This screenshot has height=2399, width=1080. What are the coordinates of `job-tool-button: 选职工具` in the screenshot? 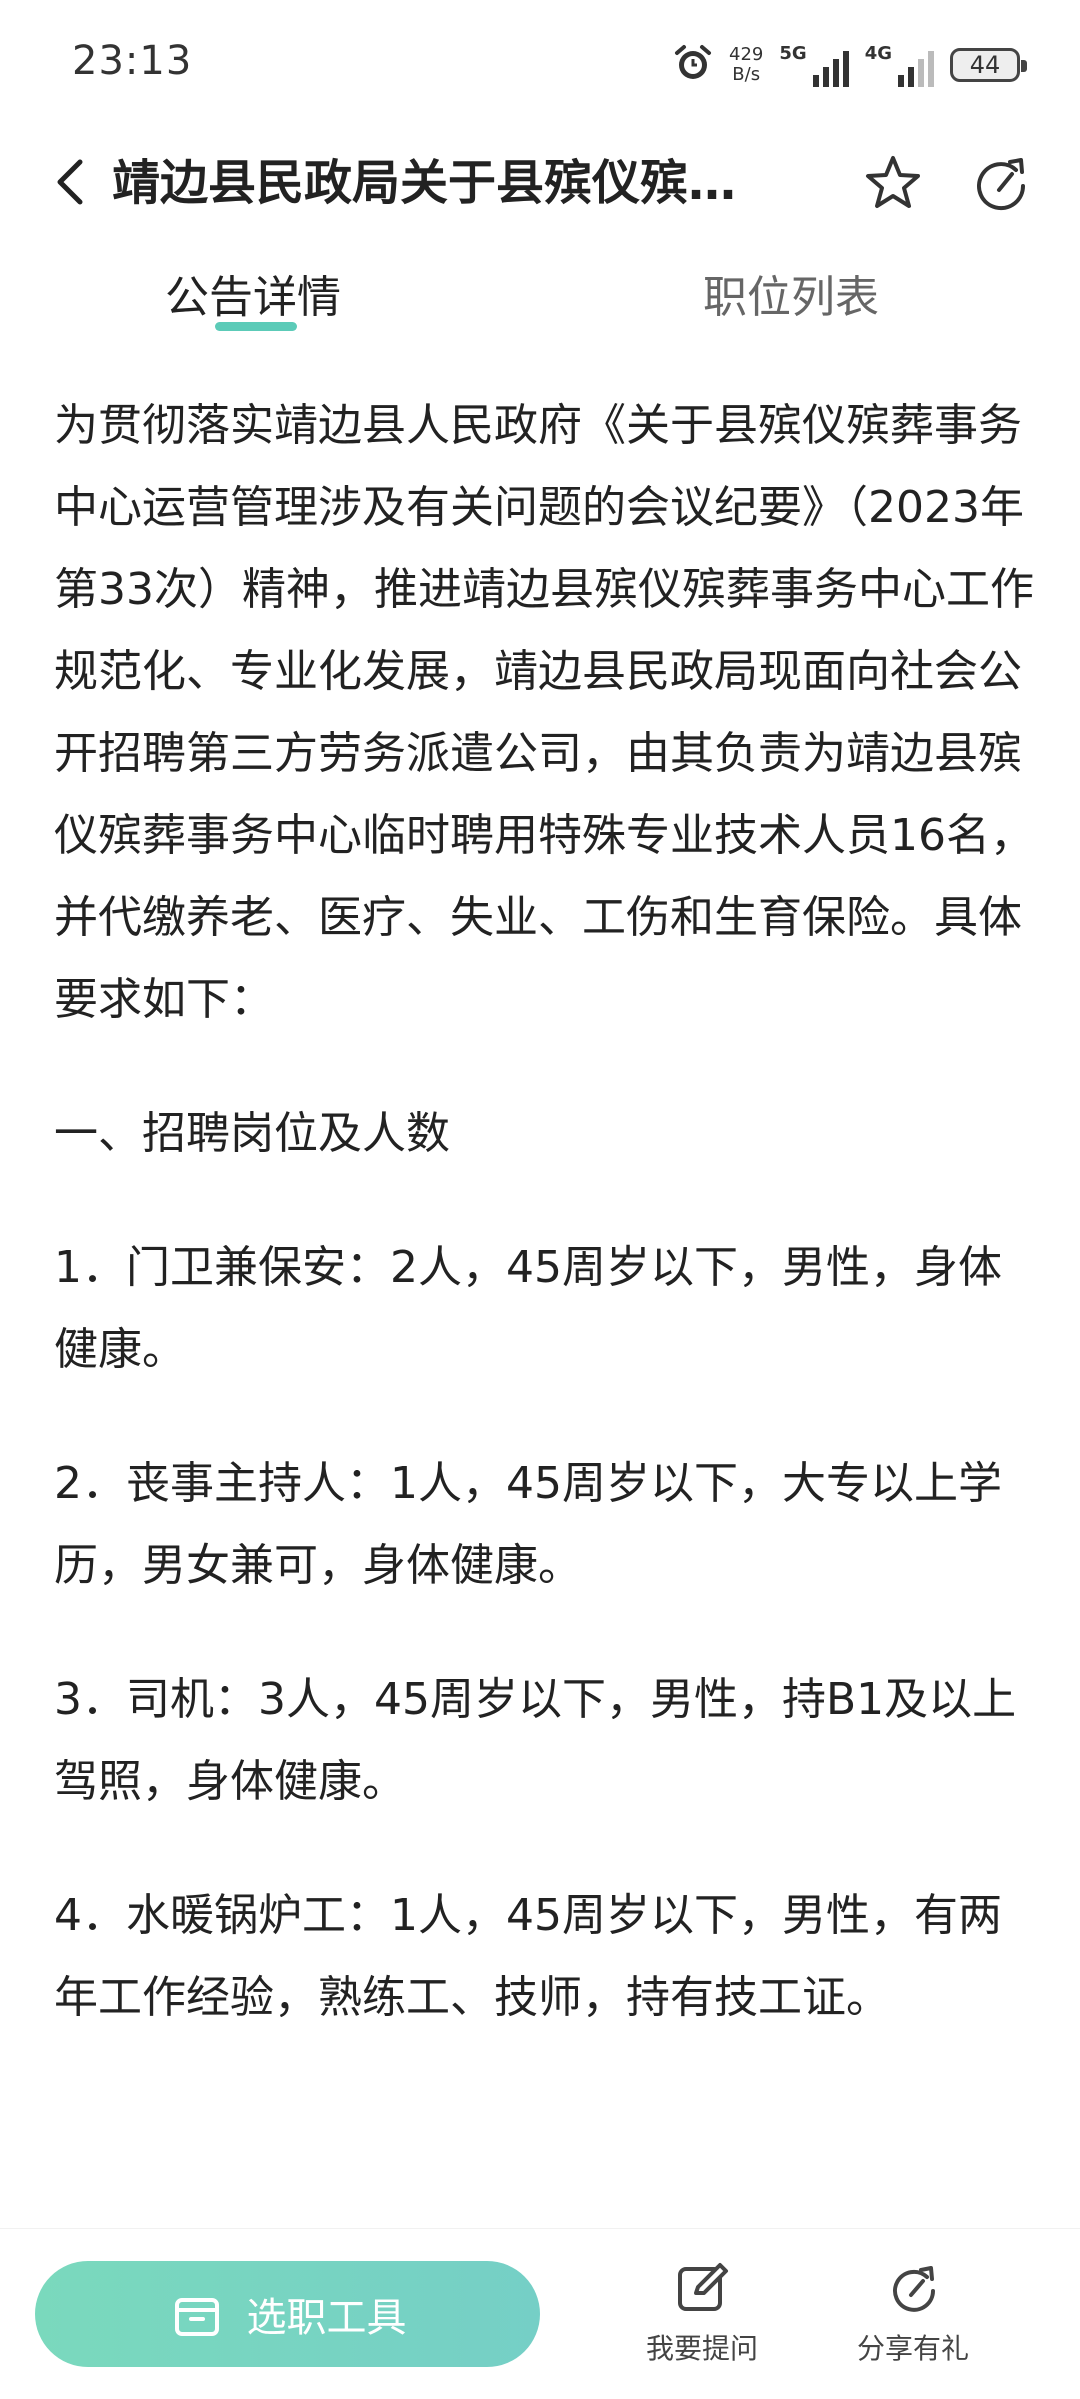 It's located at (287, 2314).